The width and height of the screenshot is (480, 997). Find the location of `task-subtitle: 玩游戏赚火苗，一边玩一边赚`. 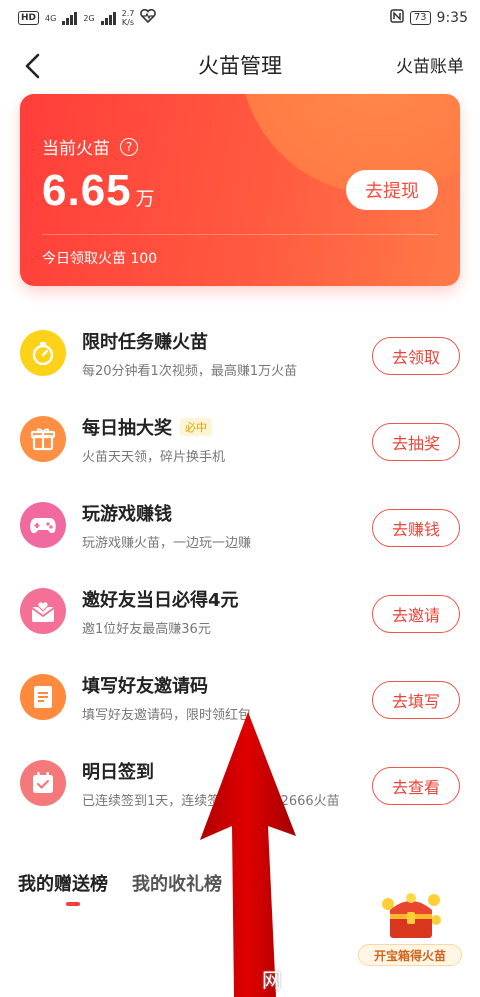

task-subtitle: 玩游戏赚火苗，一边玩一边赚 is located at coordinates (167, 543).